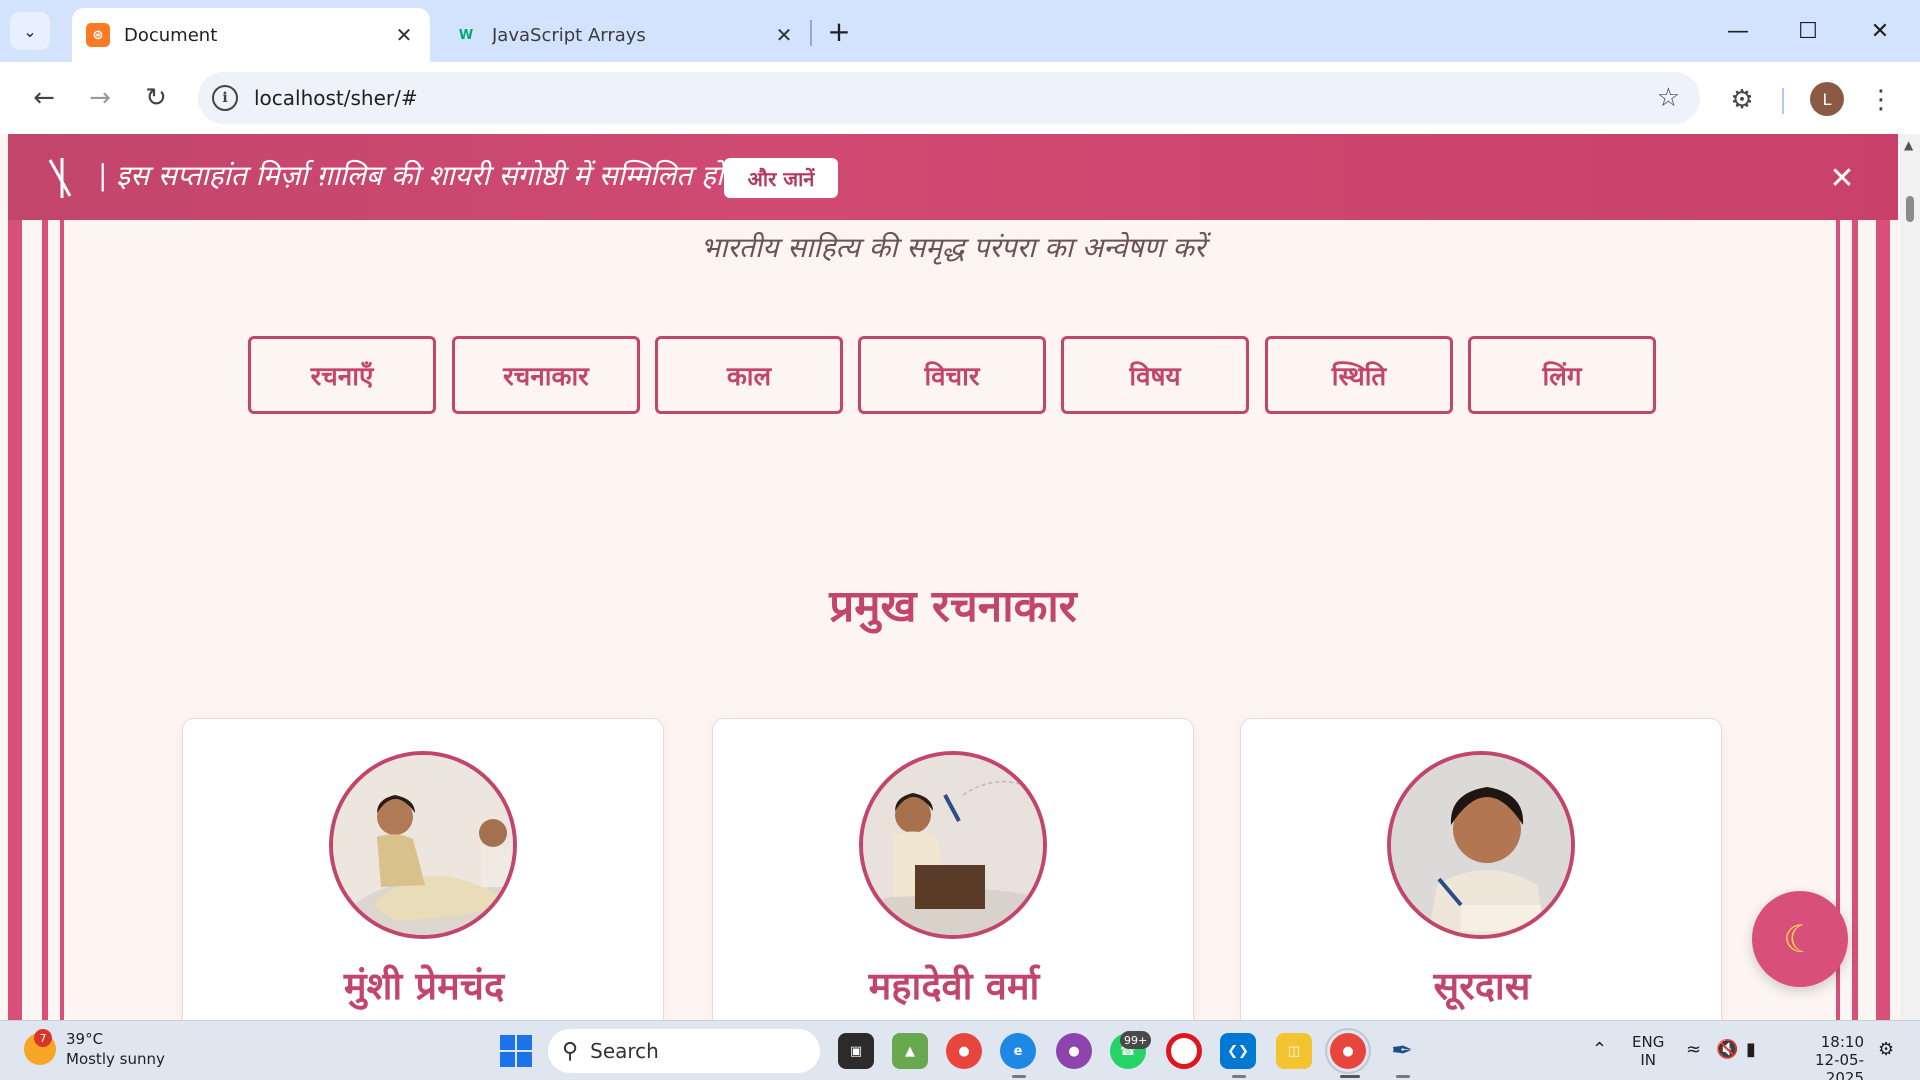 This screenshot has width=1920, height=1080. Describe the element at coordinates (516, 1051) in the screenshot. I see `windows-start-button` at that location.